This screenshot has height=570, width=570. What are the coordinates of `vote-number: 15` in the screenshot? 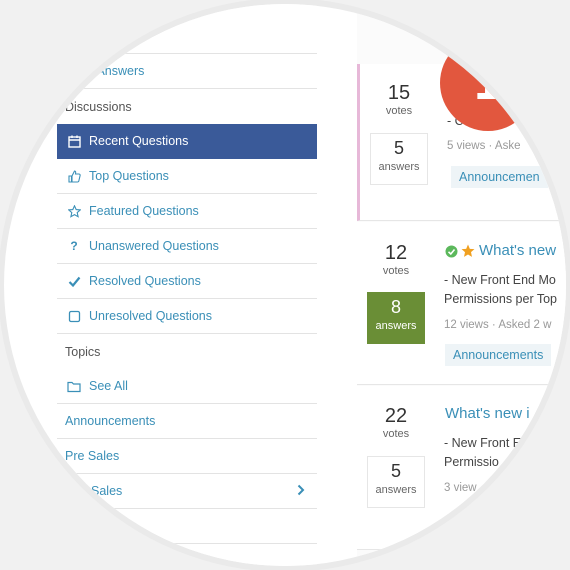 It's located at (399, 93).